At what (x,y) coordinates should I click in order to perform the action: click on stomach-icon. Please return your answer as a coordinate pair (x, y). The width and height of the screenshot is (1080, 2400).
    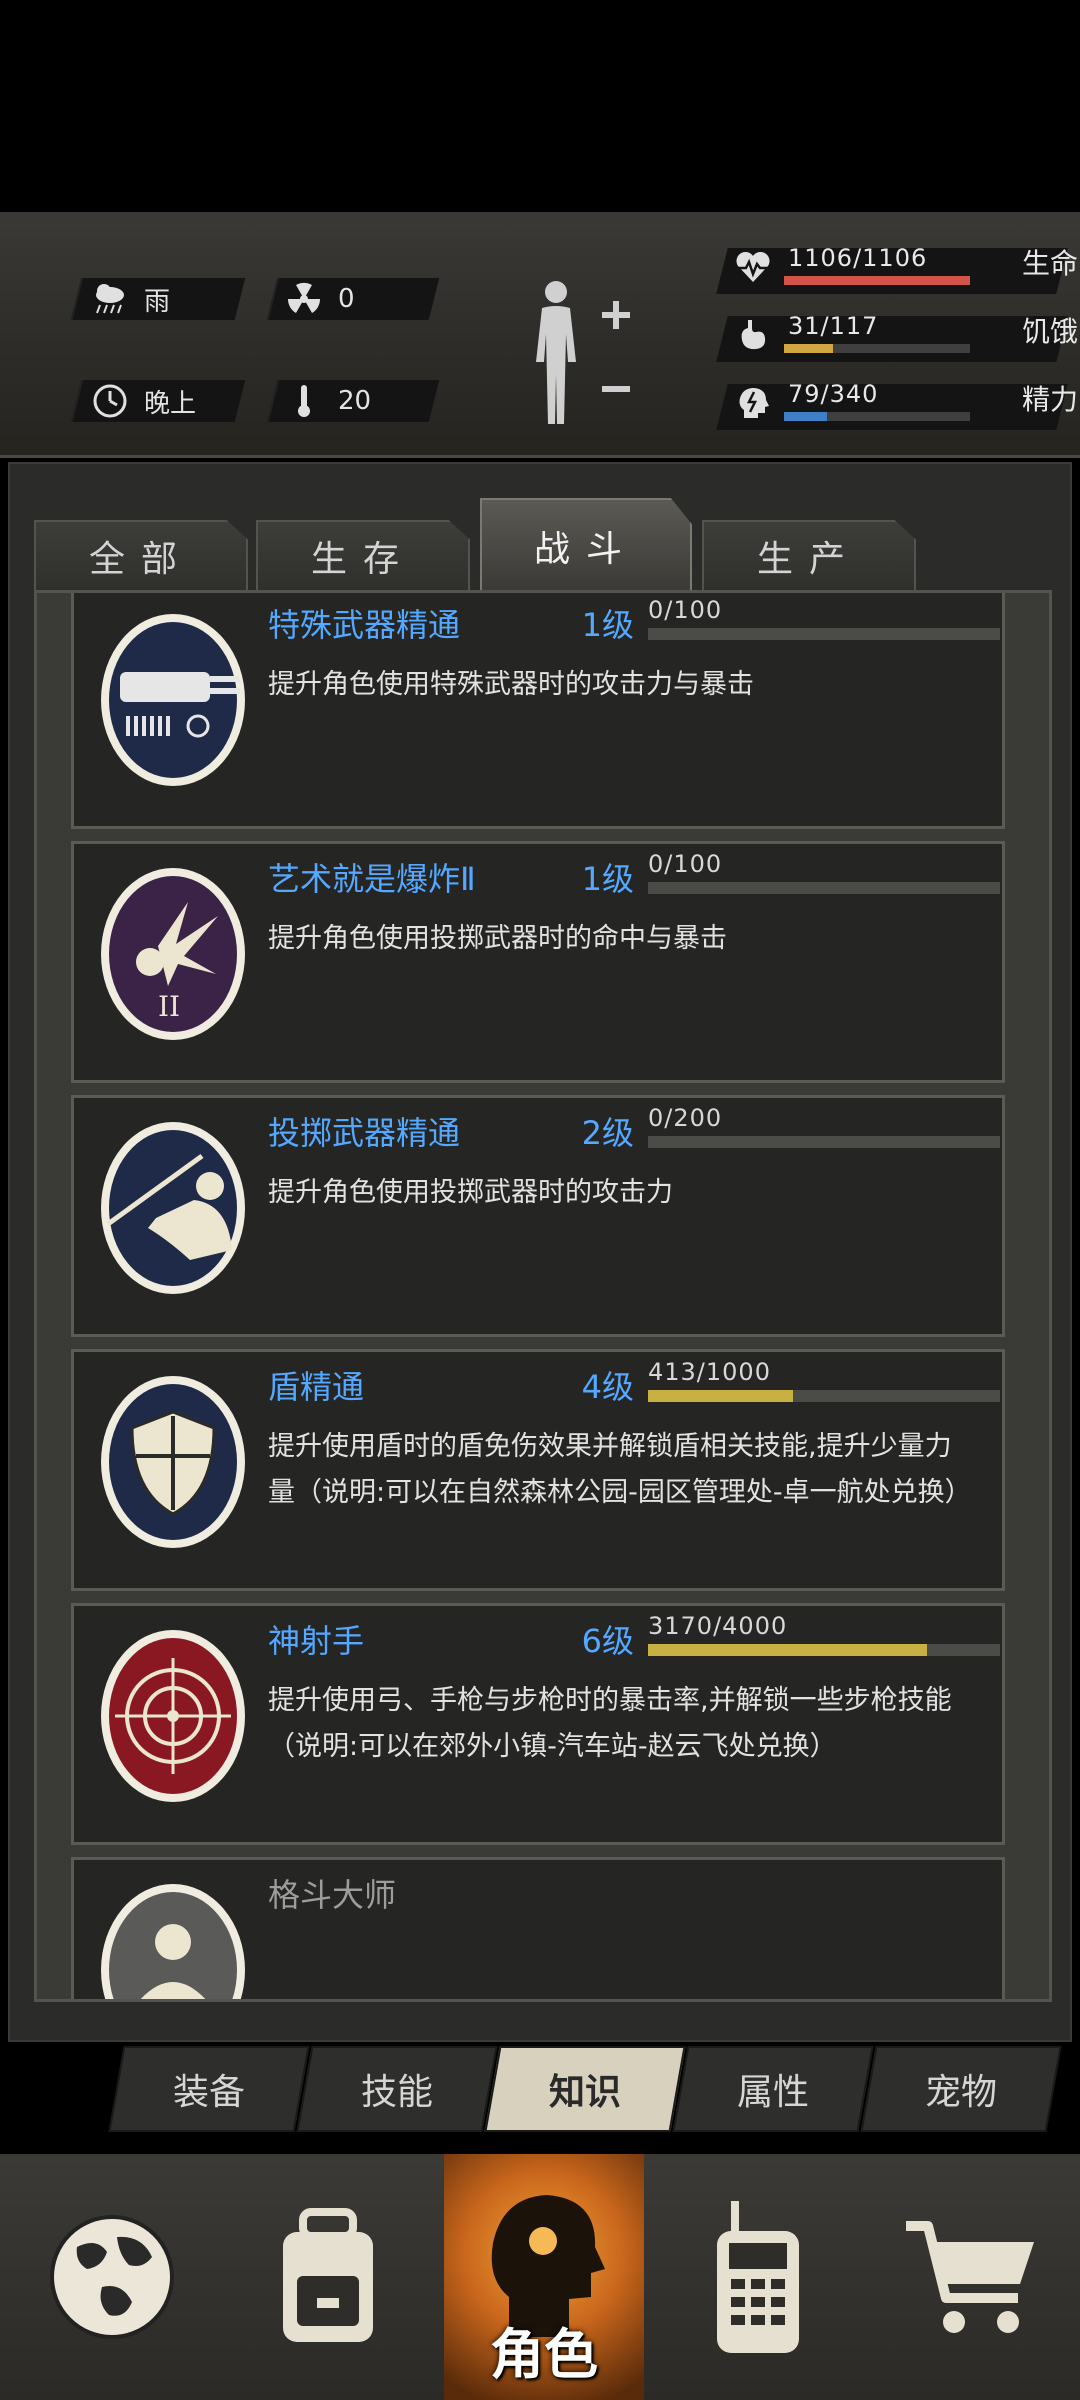
    Looking at the image, I should click on (753, 335).